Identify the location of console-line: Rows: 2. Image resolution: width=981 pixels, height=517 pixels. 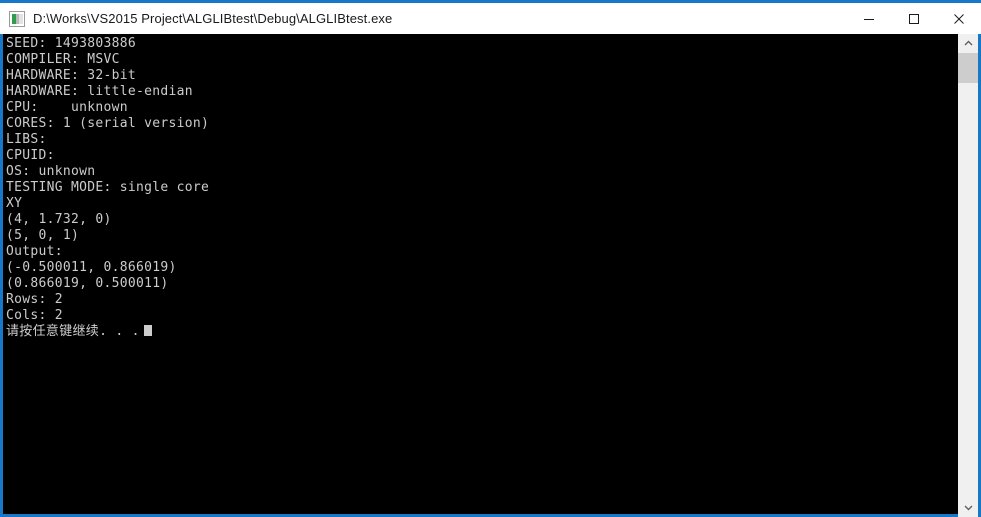
(34, 299).